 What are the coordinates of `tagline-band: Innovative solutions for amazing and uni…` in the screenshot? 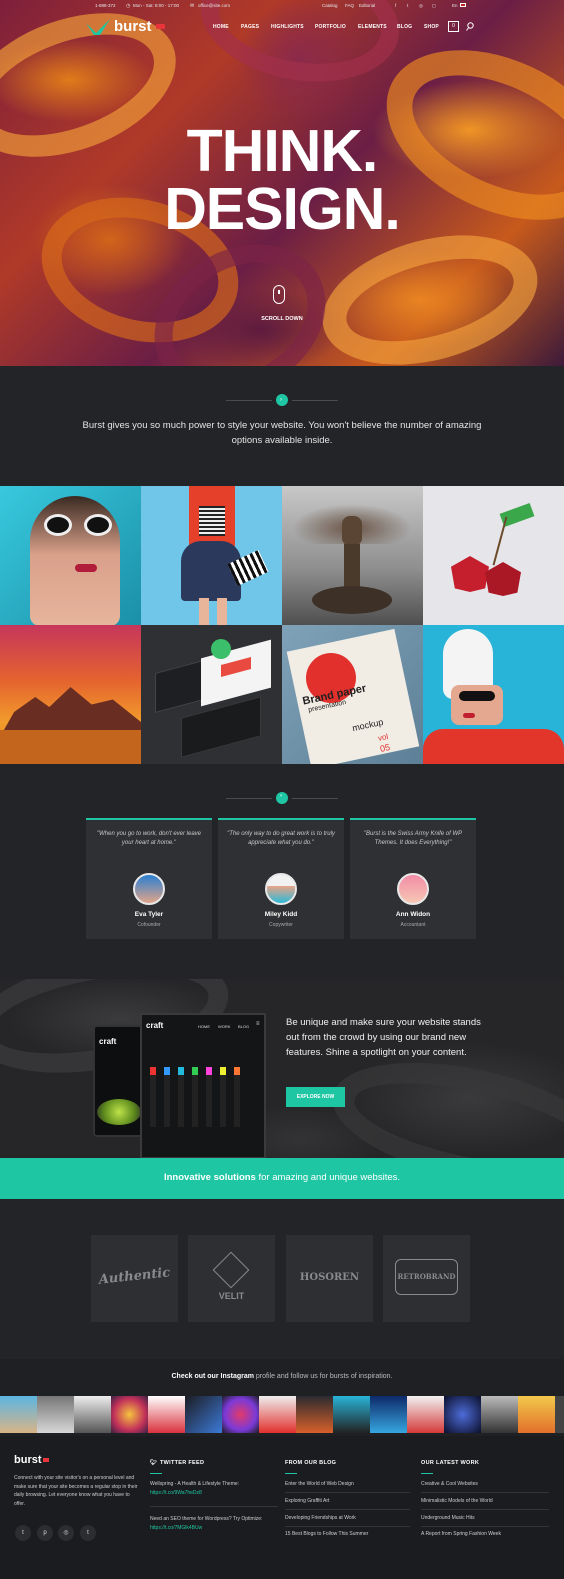 It's located at (282, 1178).